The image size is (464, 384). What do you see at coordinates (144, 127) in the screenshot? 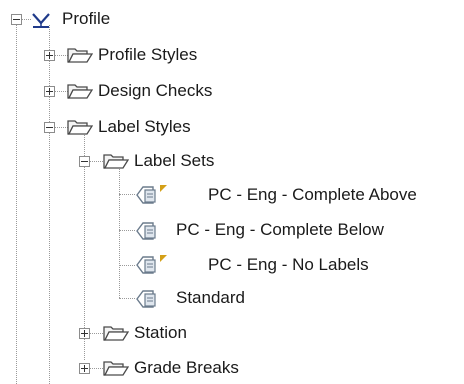
I see `tree-item-label-styles: Label Styles` at bounding box center [144, 127].